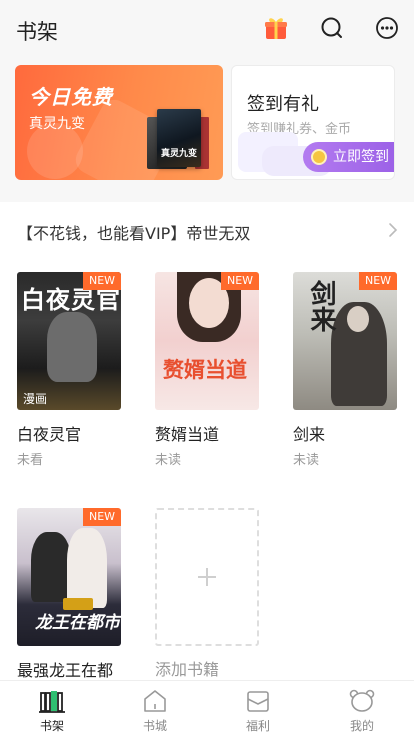 Image resolution: width=414 pixels, height=736 pixels. I want to click on notice-text: 【不花钱，也能看VIP】帝世无双, so click(134, 233).